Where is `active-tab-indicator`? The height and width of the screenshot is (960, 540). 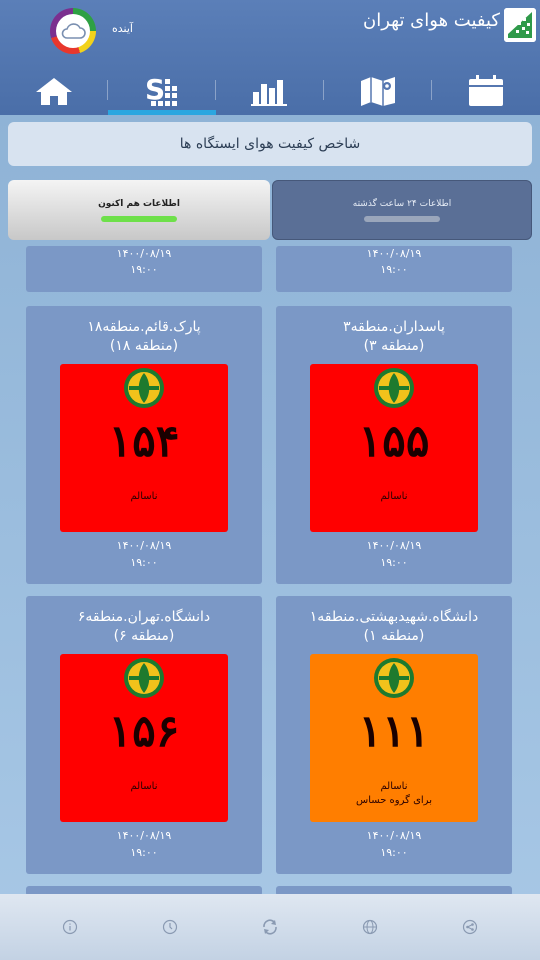
active-tab-indicator is located at coordinates (162, 112).